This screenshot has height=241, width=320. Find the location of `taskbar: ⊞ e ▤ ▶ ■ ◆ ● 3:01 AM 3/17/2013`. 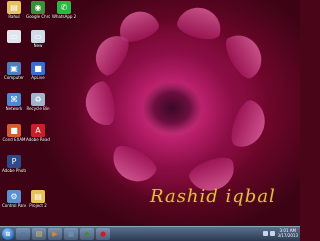

taskbar: ⊞ e ▤ ▶ ■ ◆ ● 3:01 AM 3/17/2013 is located at coordinates (150, 233).